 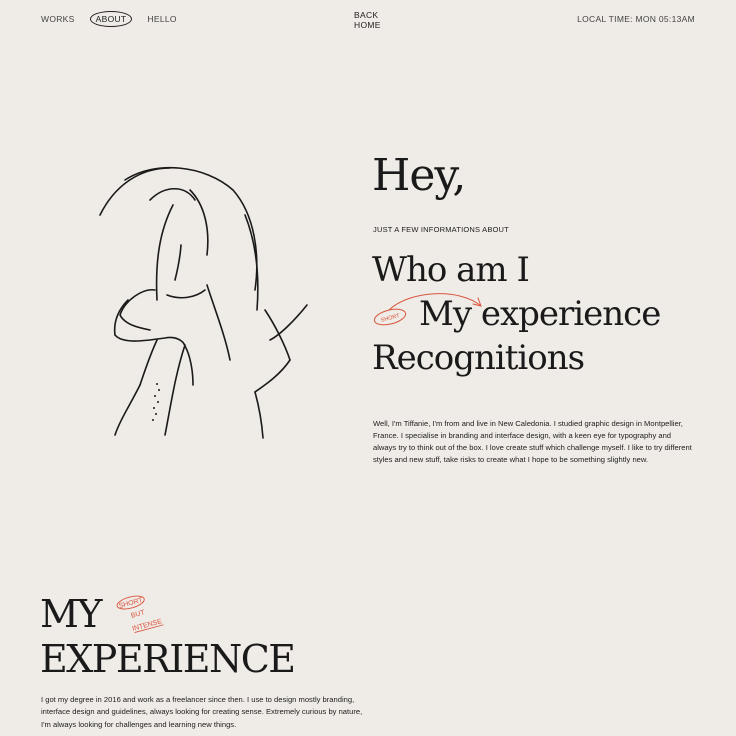 What do you see at coordinates (390, 317) in the screenshot?
I see `short-badge: SHORT` at bounding box center [390, 317].